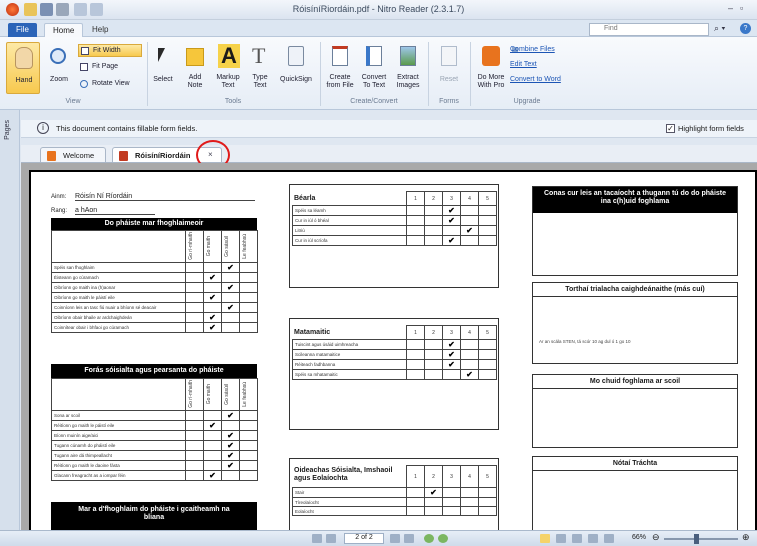  I want to click on extract-images-button: Extract Images, so click(408, 68).